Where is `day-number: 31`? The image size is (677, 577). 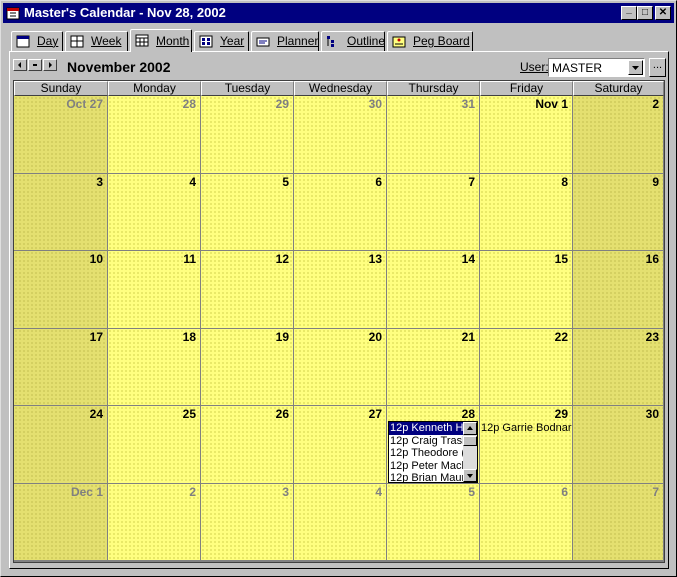 day-number: 31 is located at coordinates (468, 104).